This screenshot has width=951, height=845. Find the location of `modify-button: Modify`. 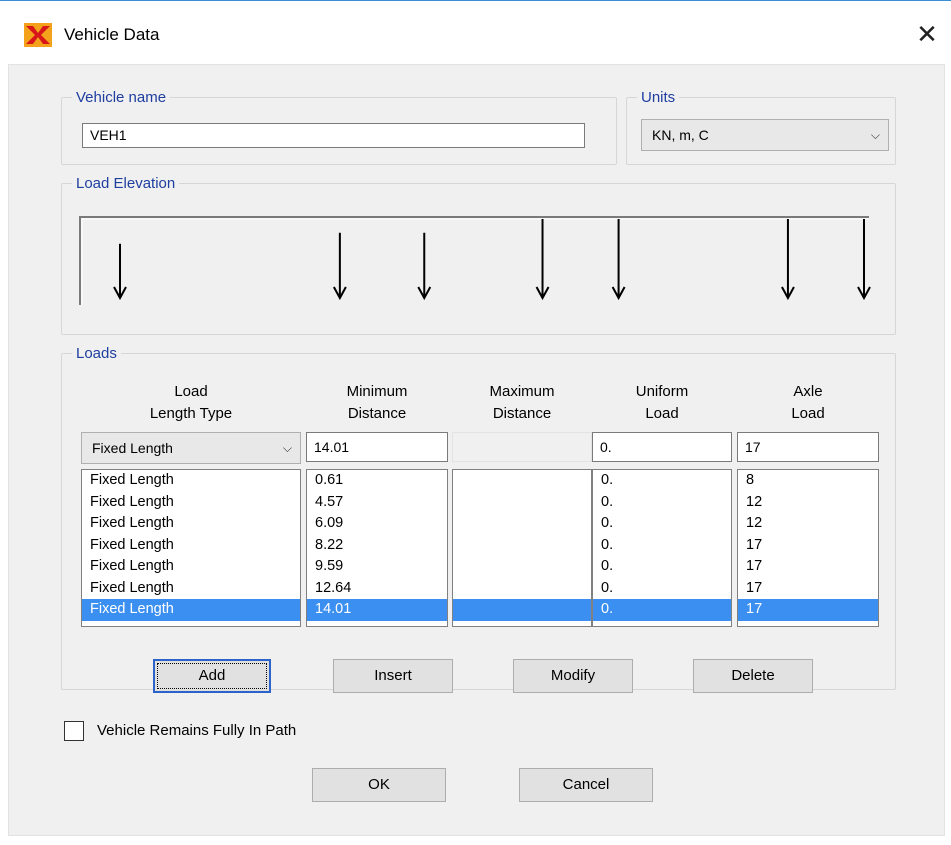

modify-button: Modify is located at coordinates (573, 676).